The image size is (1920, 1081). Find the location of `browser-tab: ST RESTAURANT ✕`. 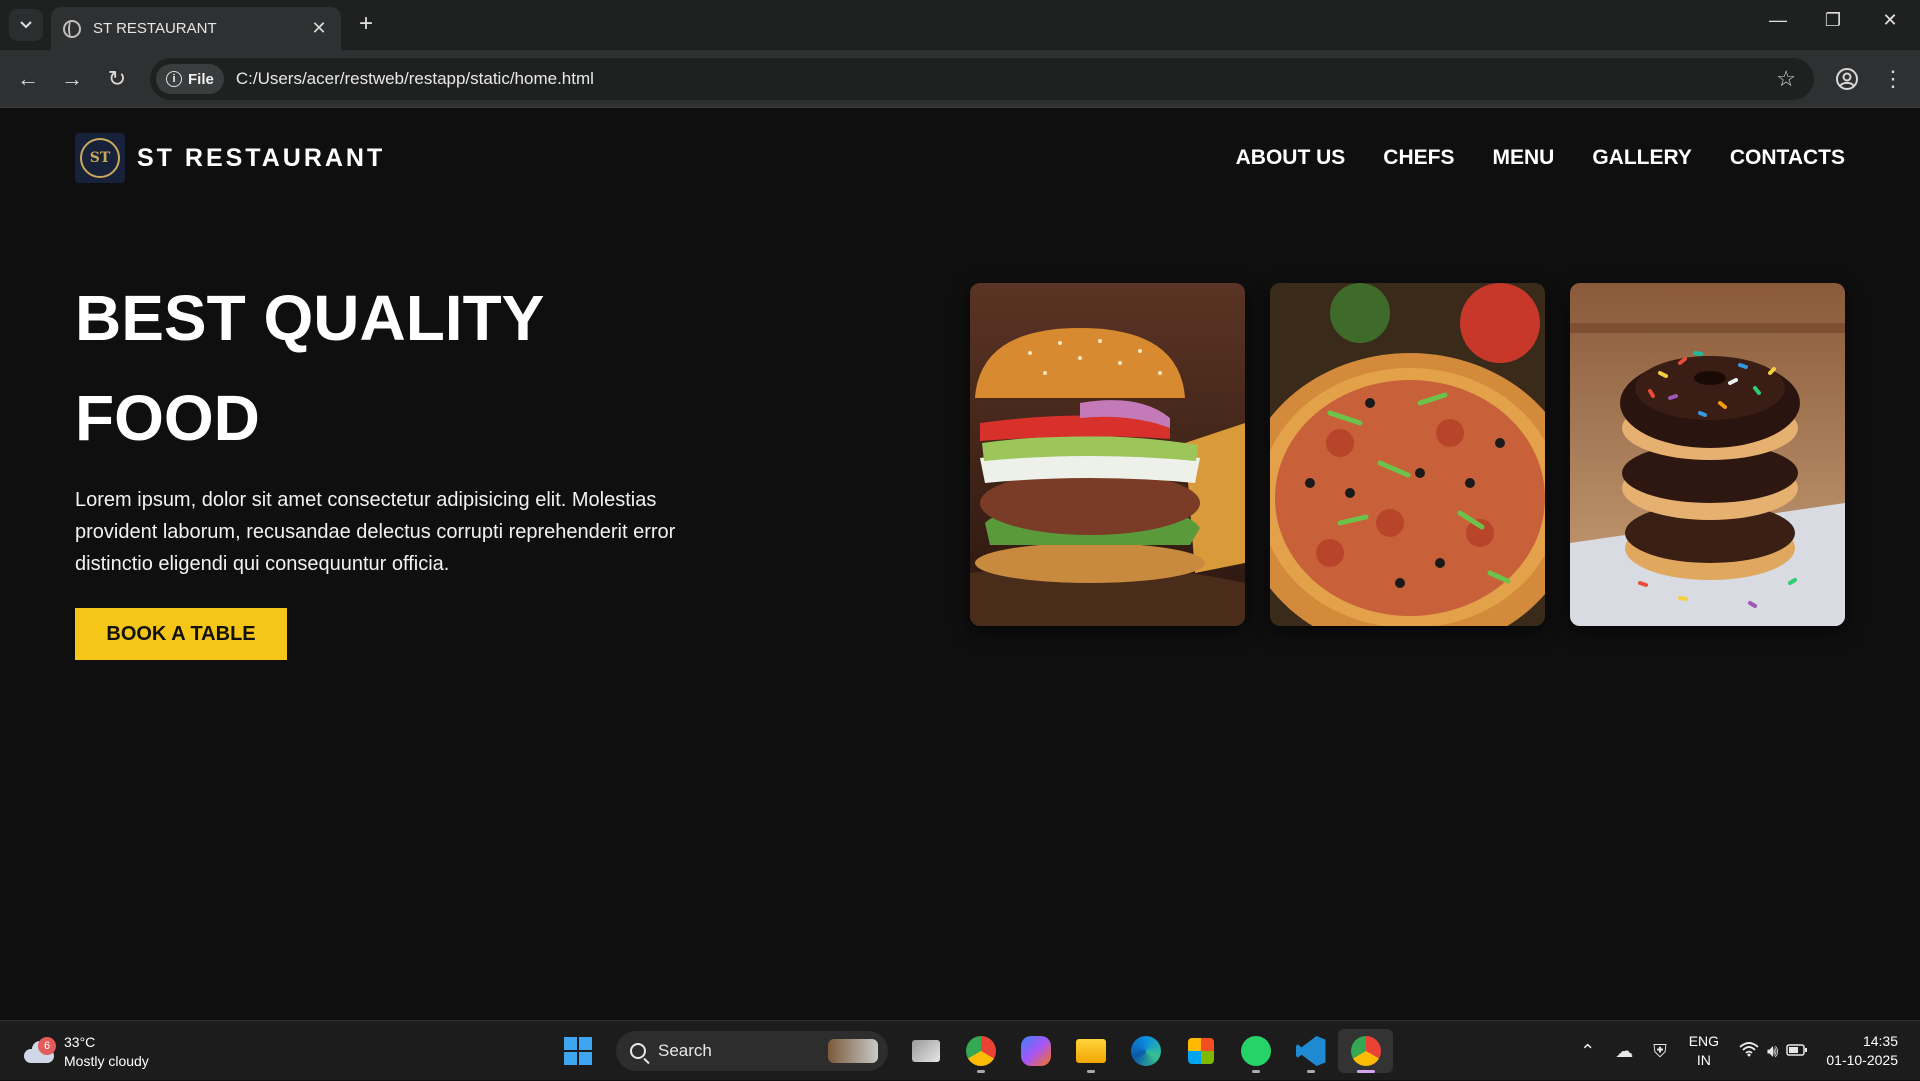

browser-tab: ST RESTAURANT ✕ is located at coordinates (196, 28).